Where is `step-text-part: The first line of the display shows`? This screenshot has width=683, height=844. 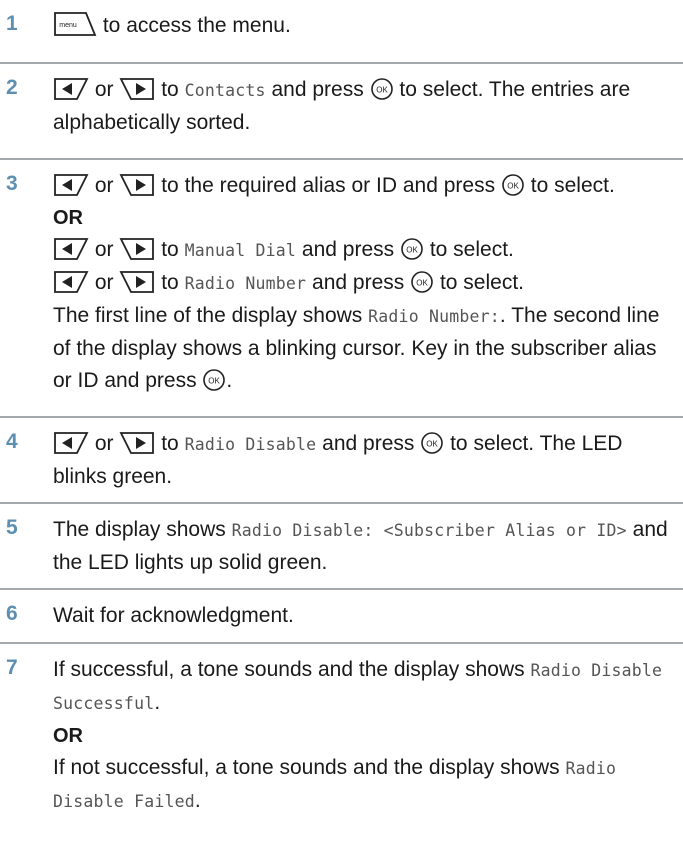
step-text-part: The first line of the display shows is located at coordinates (208, 315).